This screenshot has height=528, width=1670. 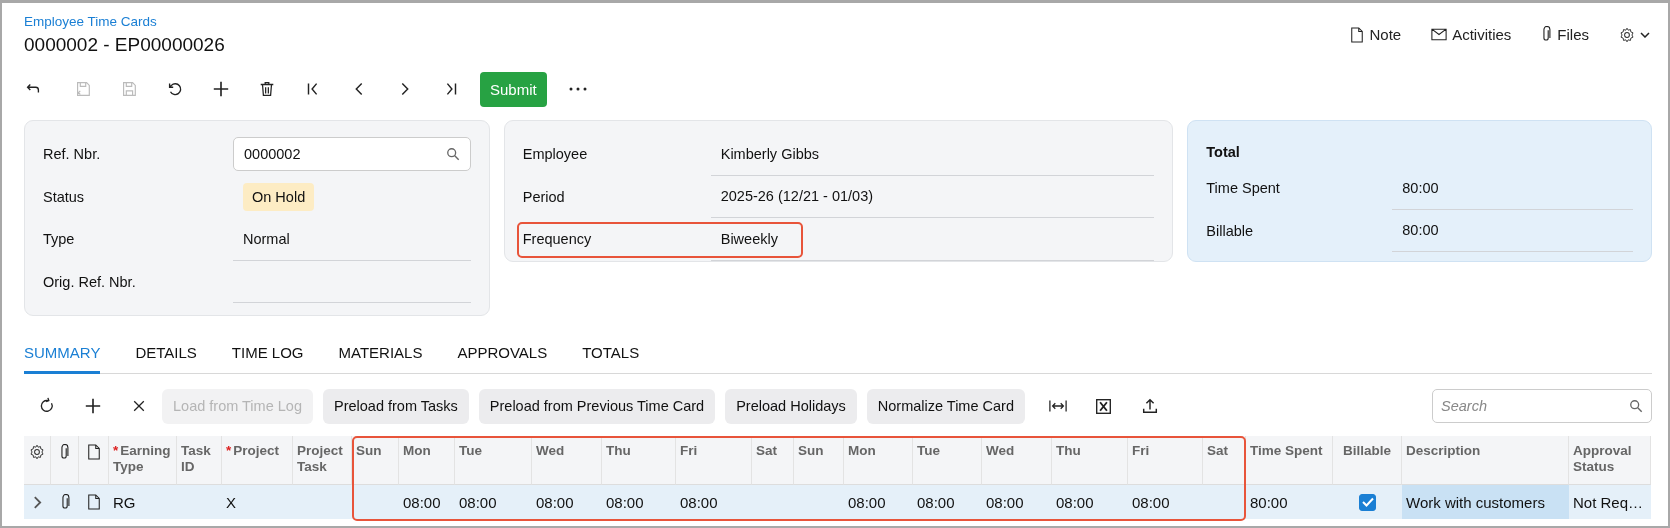 What do you see at coordinates (59, 239) in the screenshot?
I see `field-label: Type` at bounding box center [59, 239].